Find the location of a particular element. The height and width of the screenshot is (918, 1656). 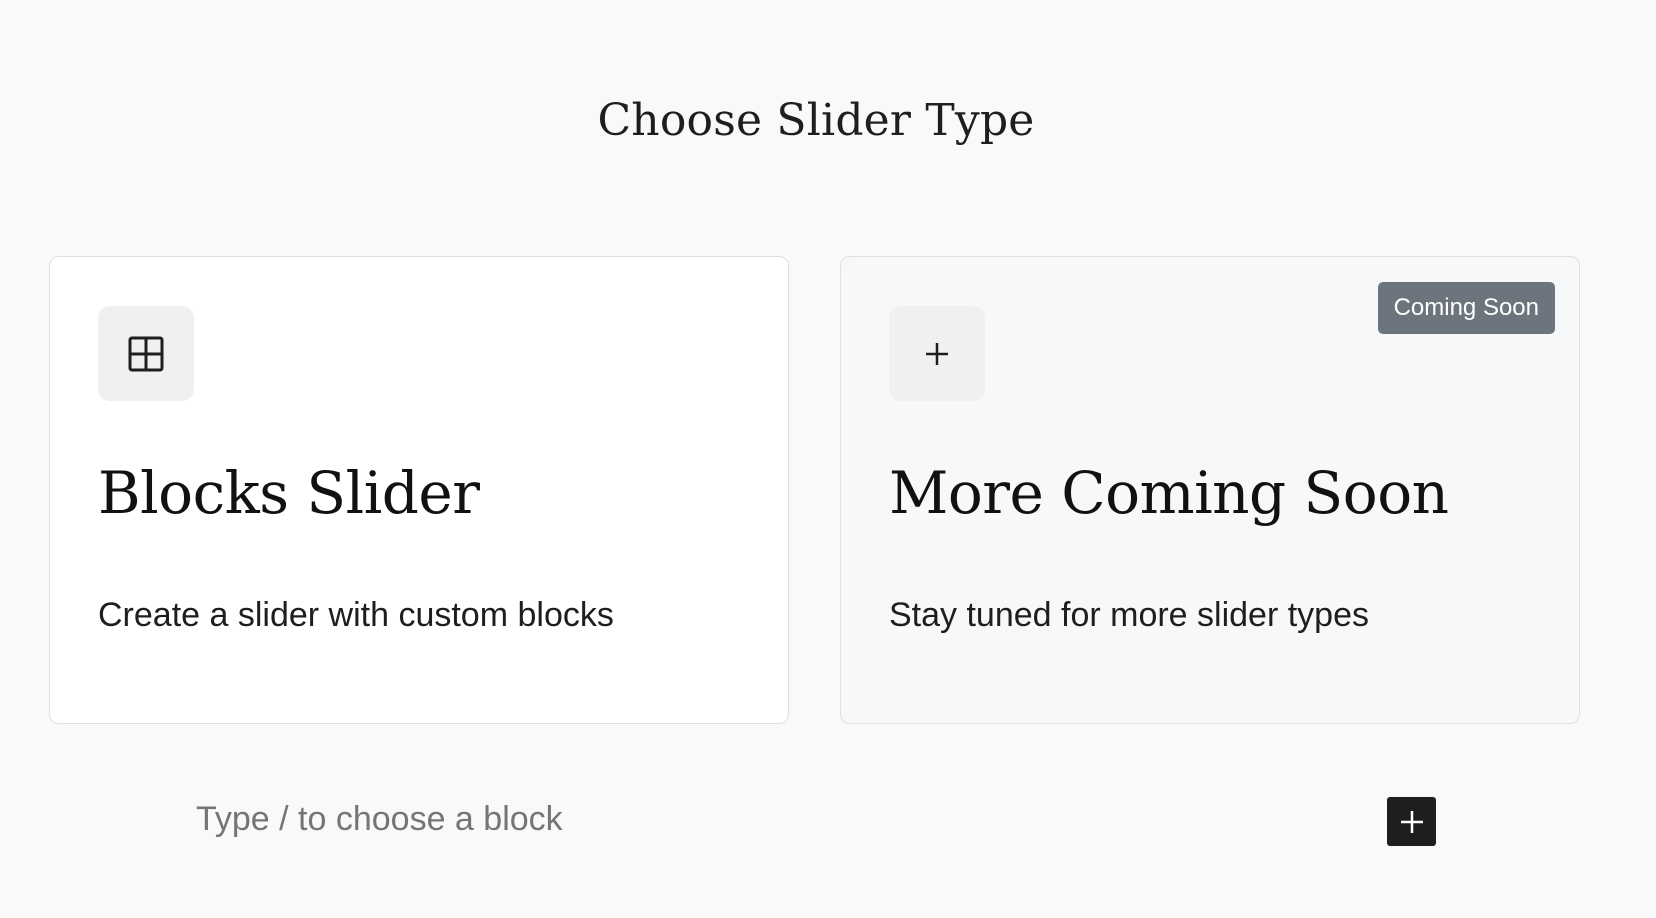

grid-icon is located at coordinates (146, 353).